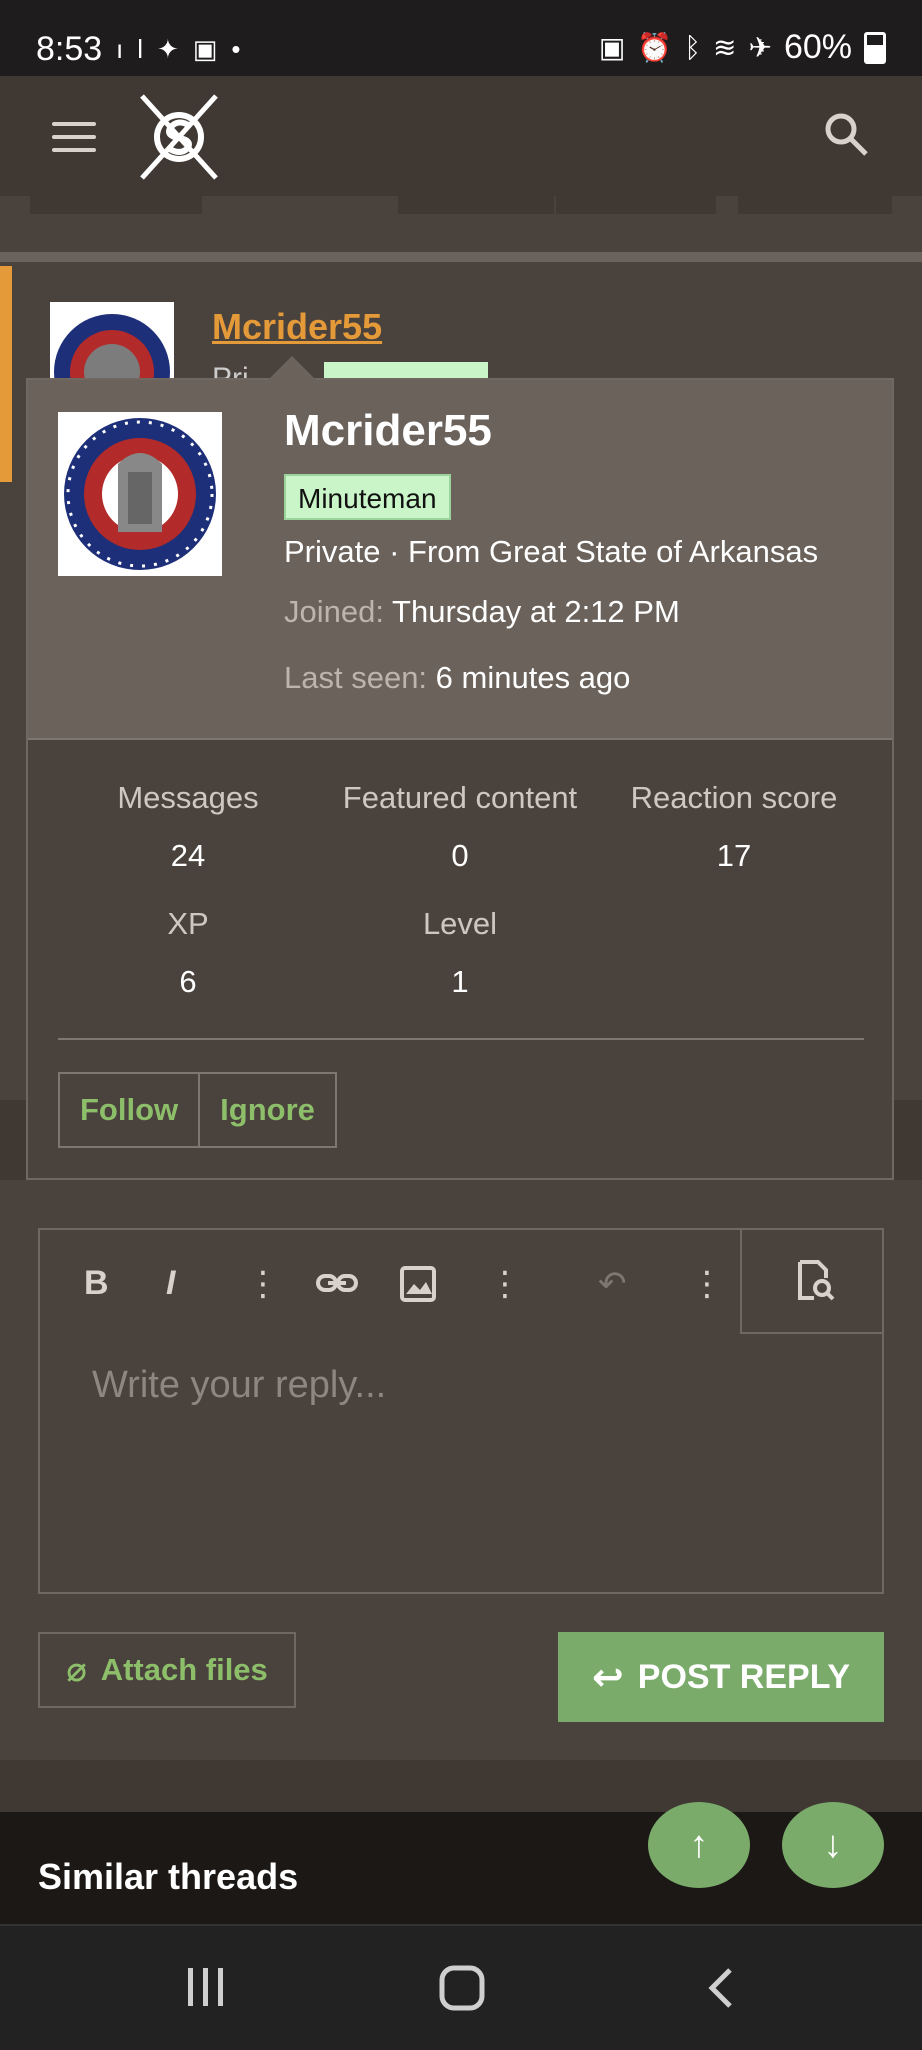 Image resolution: width=922 pixels, height=2050 pixels. I want to click on member-last-seen: Last seen: 6 minutes ago, so click(457, 678).